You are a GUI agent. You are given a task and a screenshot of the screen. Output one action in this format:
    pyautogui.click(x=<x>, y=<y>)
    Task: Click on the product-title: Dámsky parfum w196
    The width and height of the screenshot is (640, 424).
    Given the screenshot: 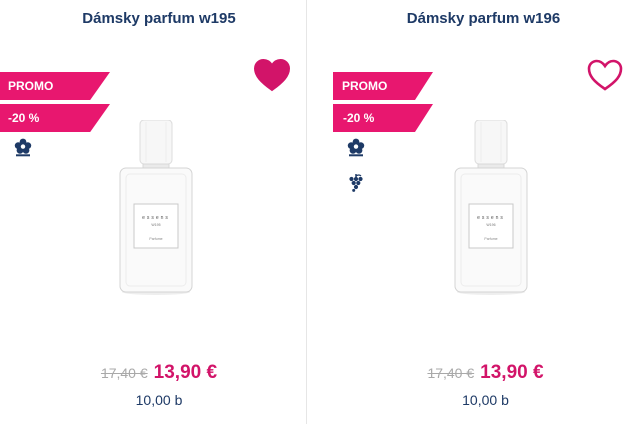 What is the action you would take?
    pyautogui.click(x=473, y=18)
    